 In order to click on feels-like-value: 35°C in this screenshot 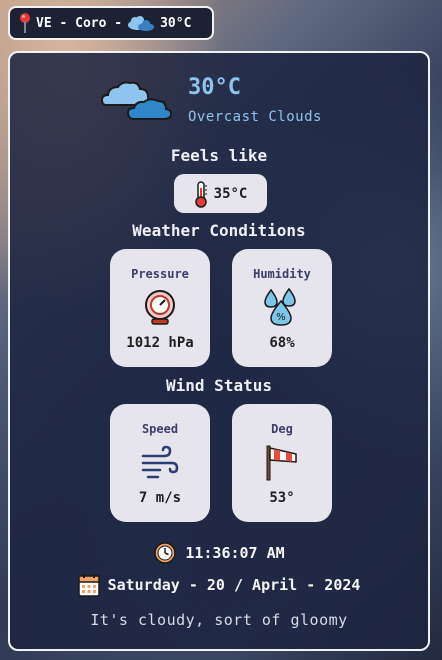, I will do `click(230, 193)`.